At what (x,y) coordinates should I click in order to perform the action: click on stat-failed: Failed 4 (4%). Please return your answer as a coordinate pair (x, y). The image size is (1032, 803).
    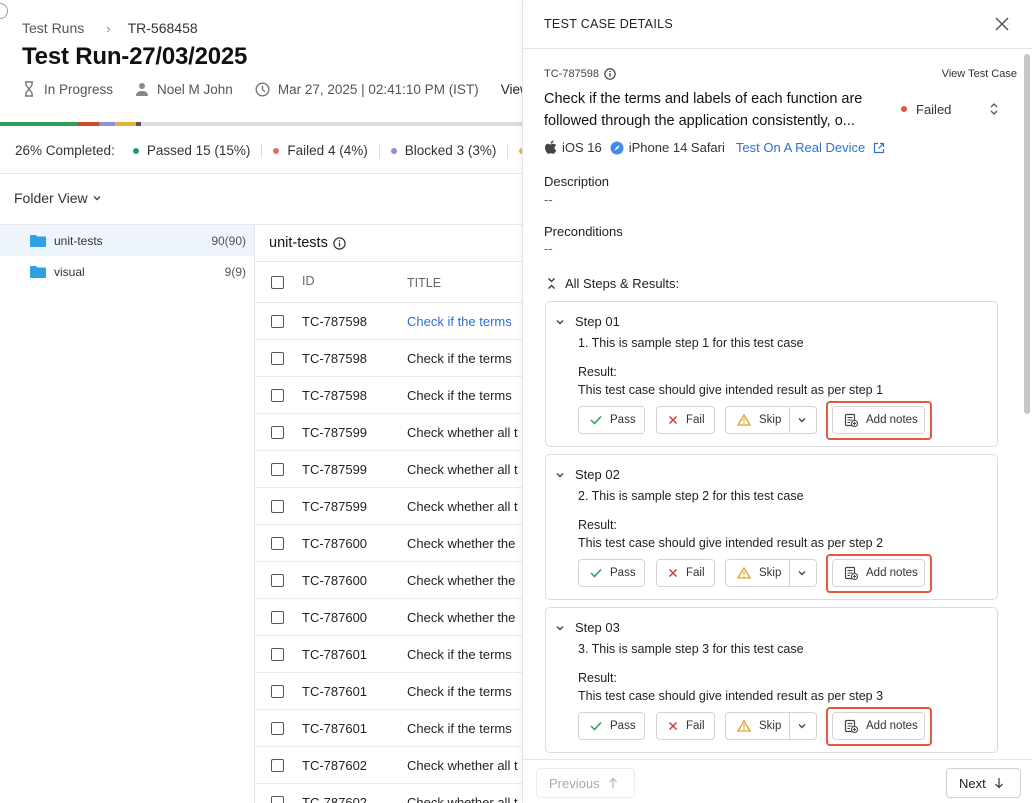
    Looking at the image, I should click on (320, 150).